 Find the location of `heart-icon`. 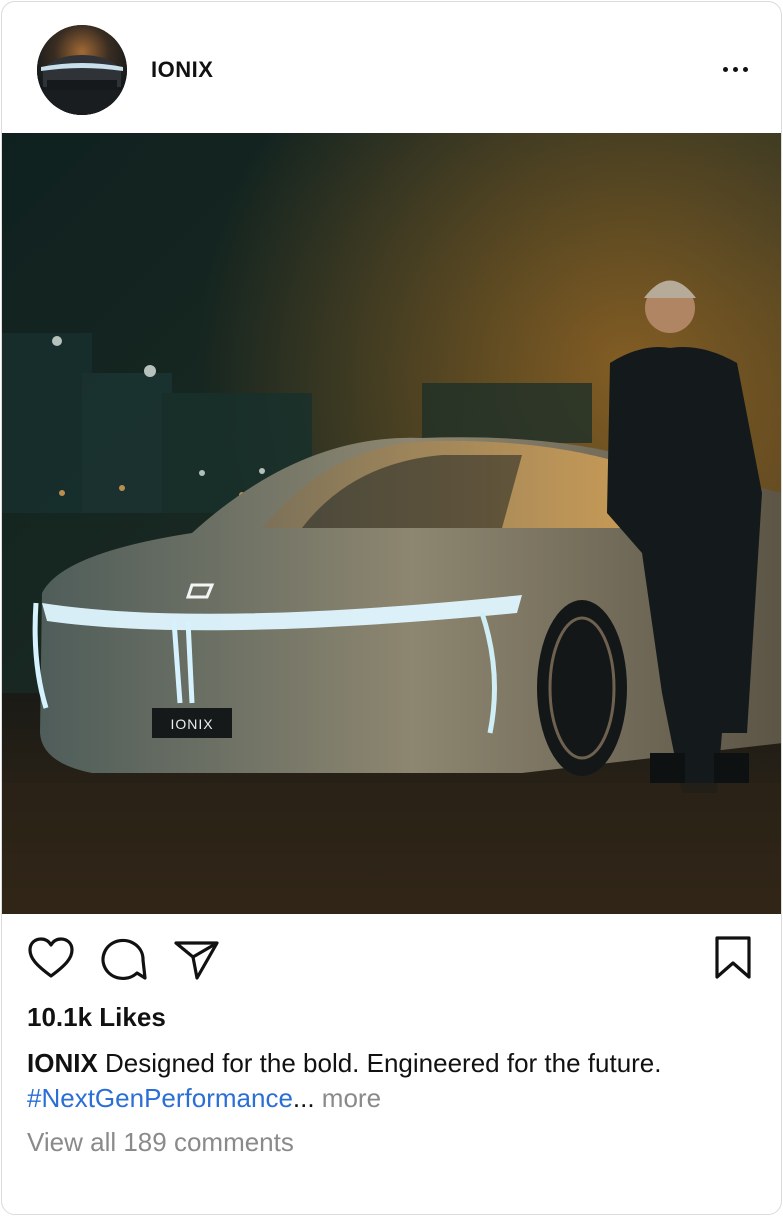

heart-icon is located at coordinates (51, 957).